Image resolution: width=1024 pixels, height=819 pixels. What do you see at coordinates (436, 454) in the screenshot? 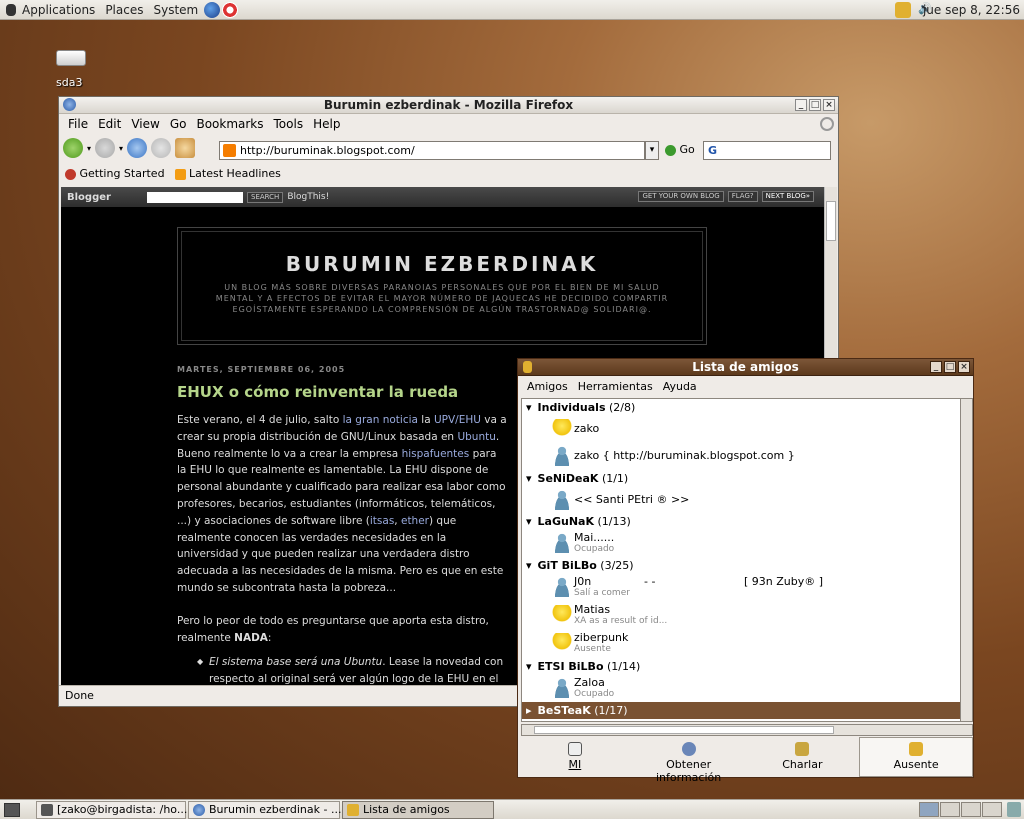
I see `post-link: hispafuentes` at bounding box center [436, 454].